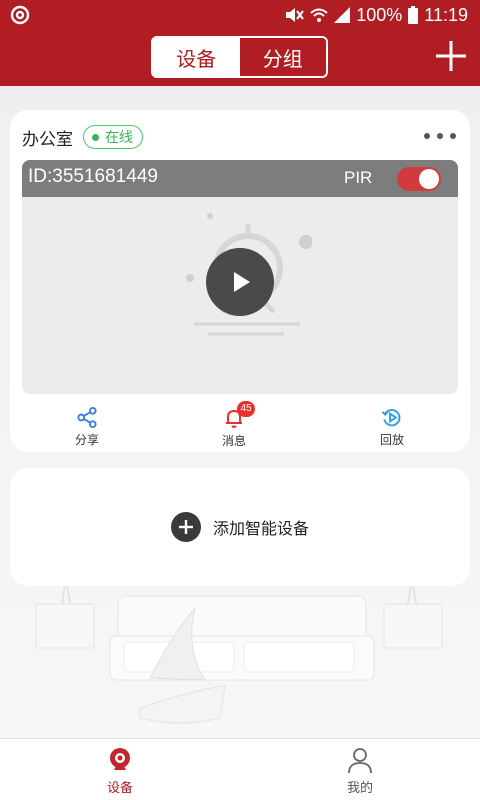 Image resolution: width=480 pixels, height=800 pixels. Describe the element at coordinates (87, 417) in the screenshot. I see `share-icon` at that location.